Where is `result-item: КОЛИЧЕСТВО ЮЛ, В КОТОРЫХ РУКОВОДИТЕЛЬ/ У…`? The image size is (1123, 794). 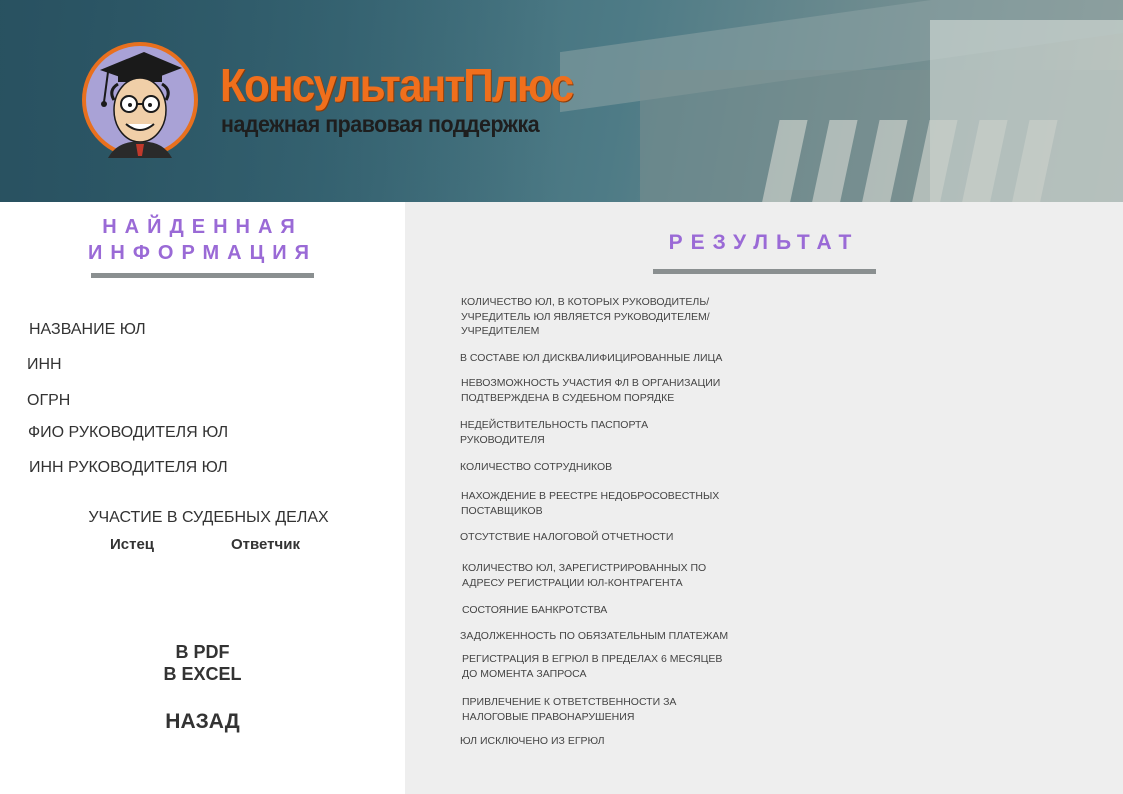 result-item: КОЛИЧЕСТВО ЮЛ, В КОТОРЫХ РУКОВОДИТЕЛЬ/ У… is located at coordinates (585, 316).